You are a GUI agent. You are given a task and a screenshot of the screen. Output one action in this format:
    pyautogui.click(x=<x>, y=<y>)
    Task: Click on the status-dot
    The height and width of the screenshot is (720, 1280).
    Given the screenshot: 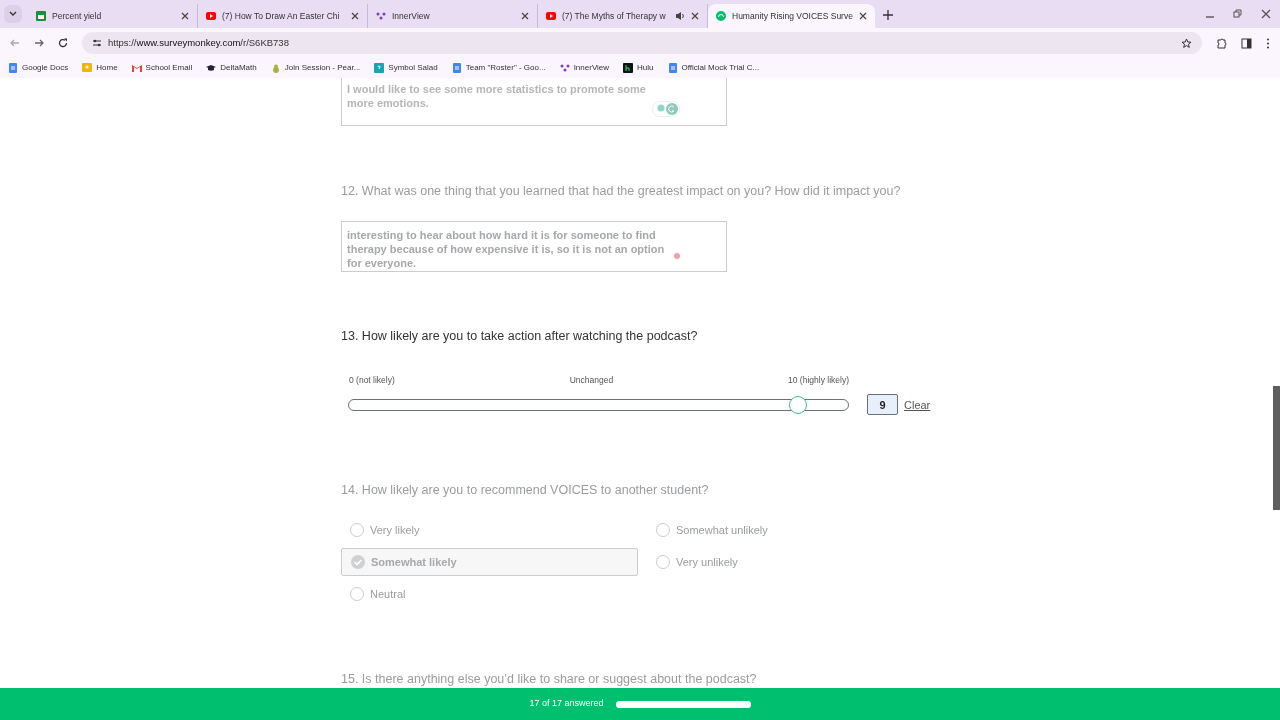 What is the action you would take?
    pyautogui.click(x=677, y=255)
    